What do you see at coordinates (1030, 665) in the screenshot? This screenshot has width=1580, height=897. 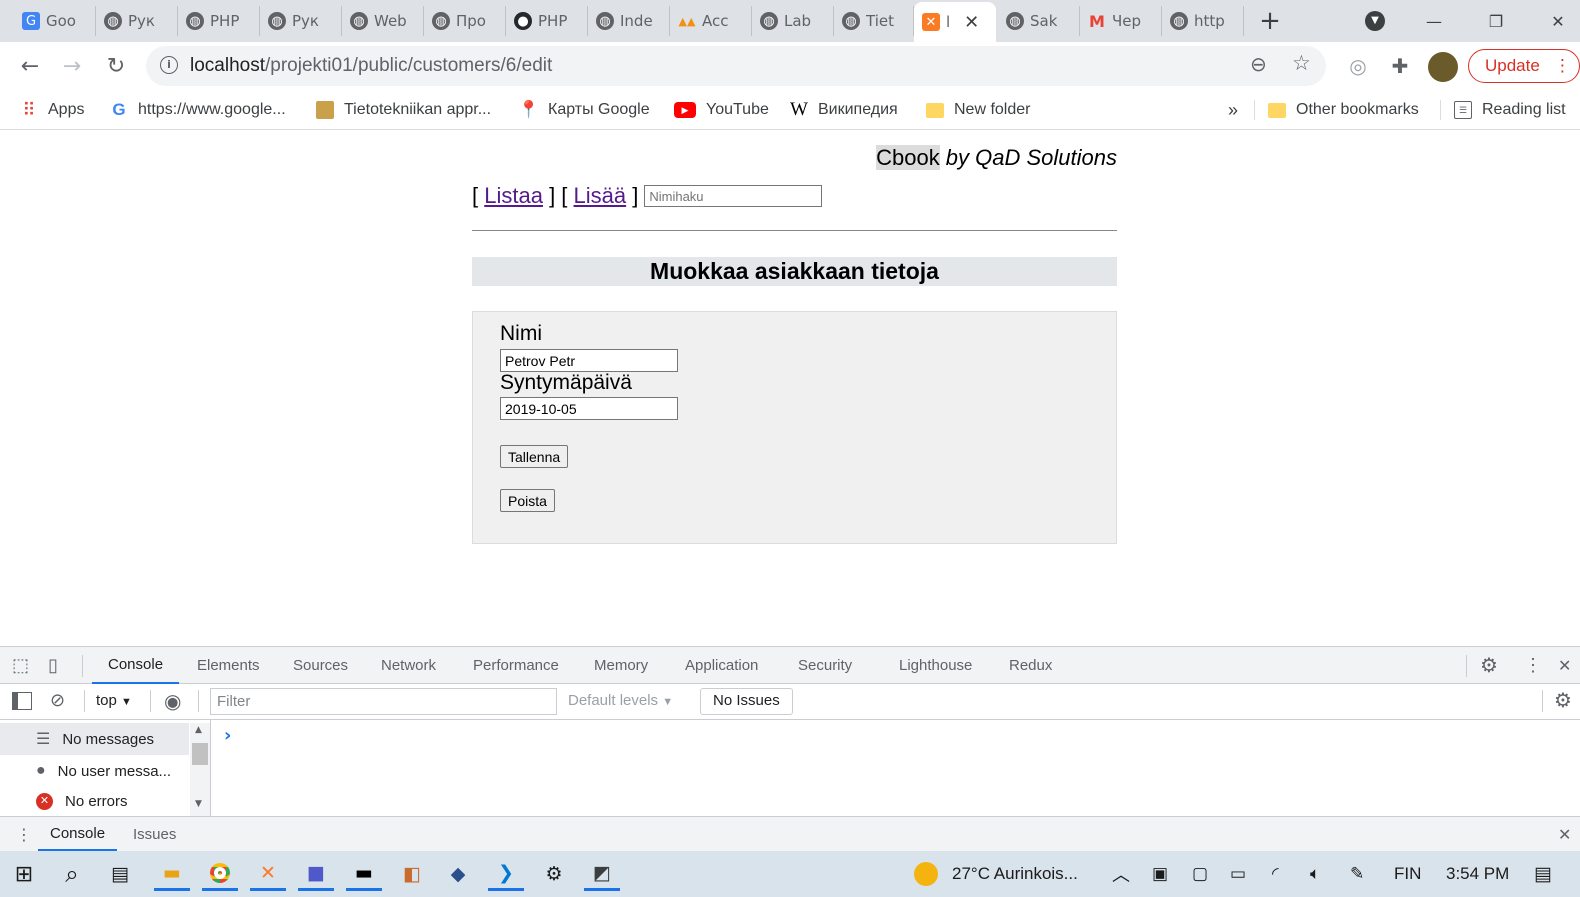 I see `tab-redux: Redux` at bounding box center [1030, 665].